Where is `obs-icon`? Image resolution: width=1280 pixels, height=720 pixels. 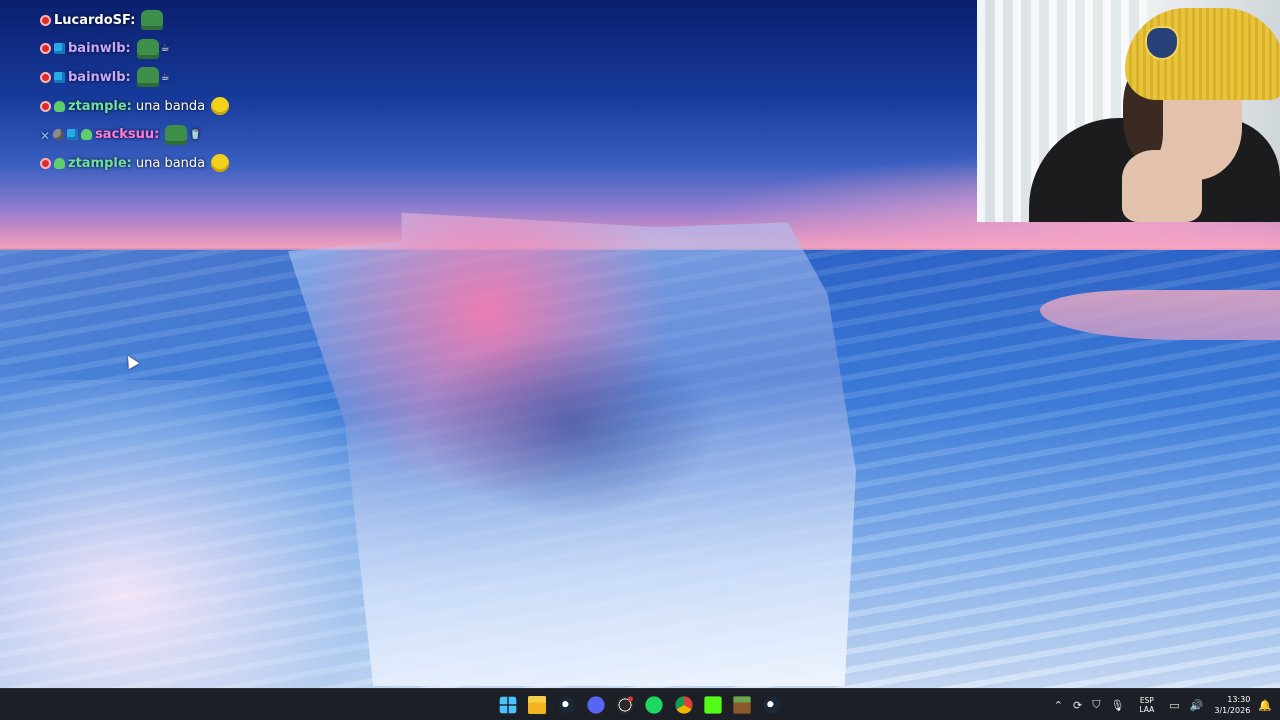 obs-icon is located at coordinates (625, 705).